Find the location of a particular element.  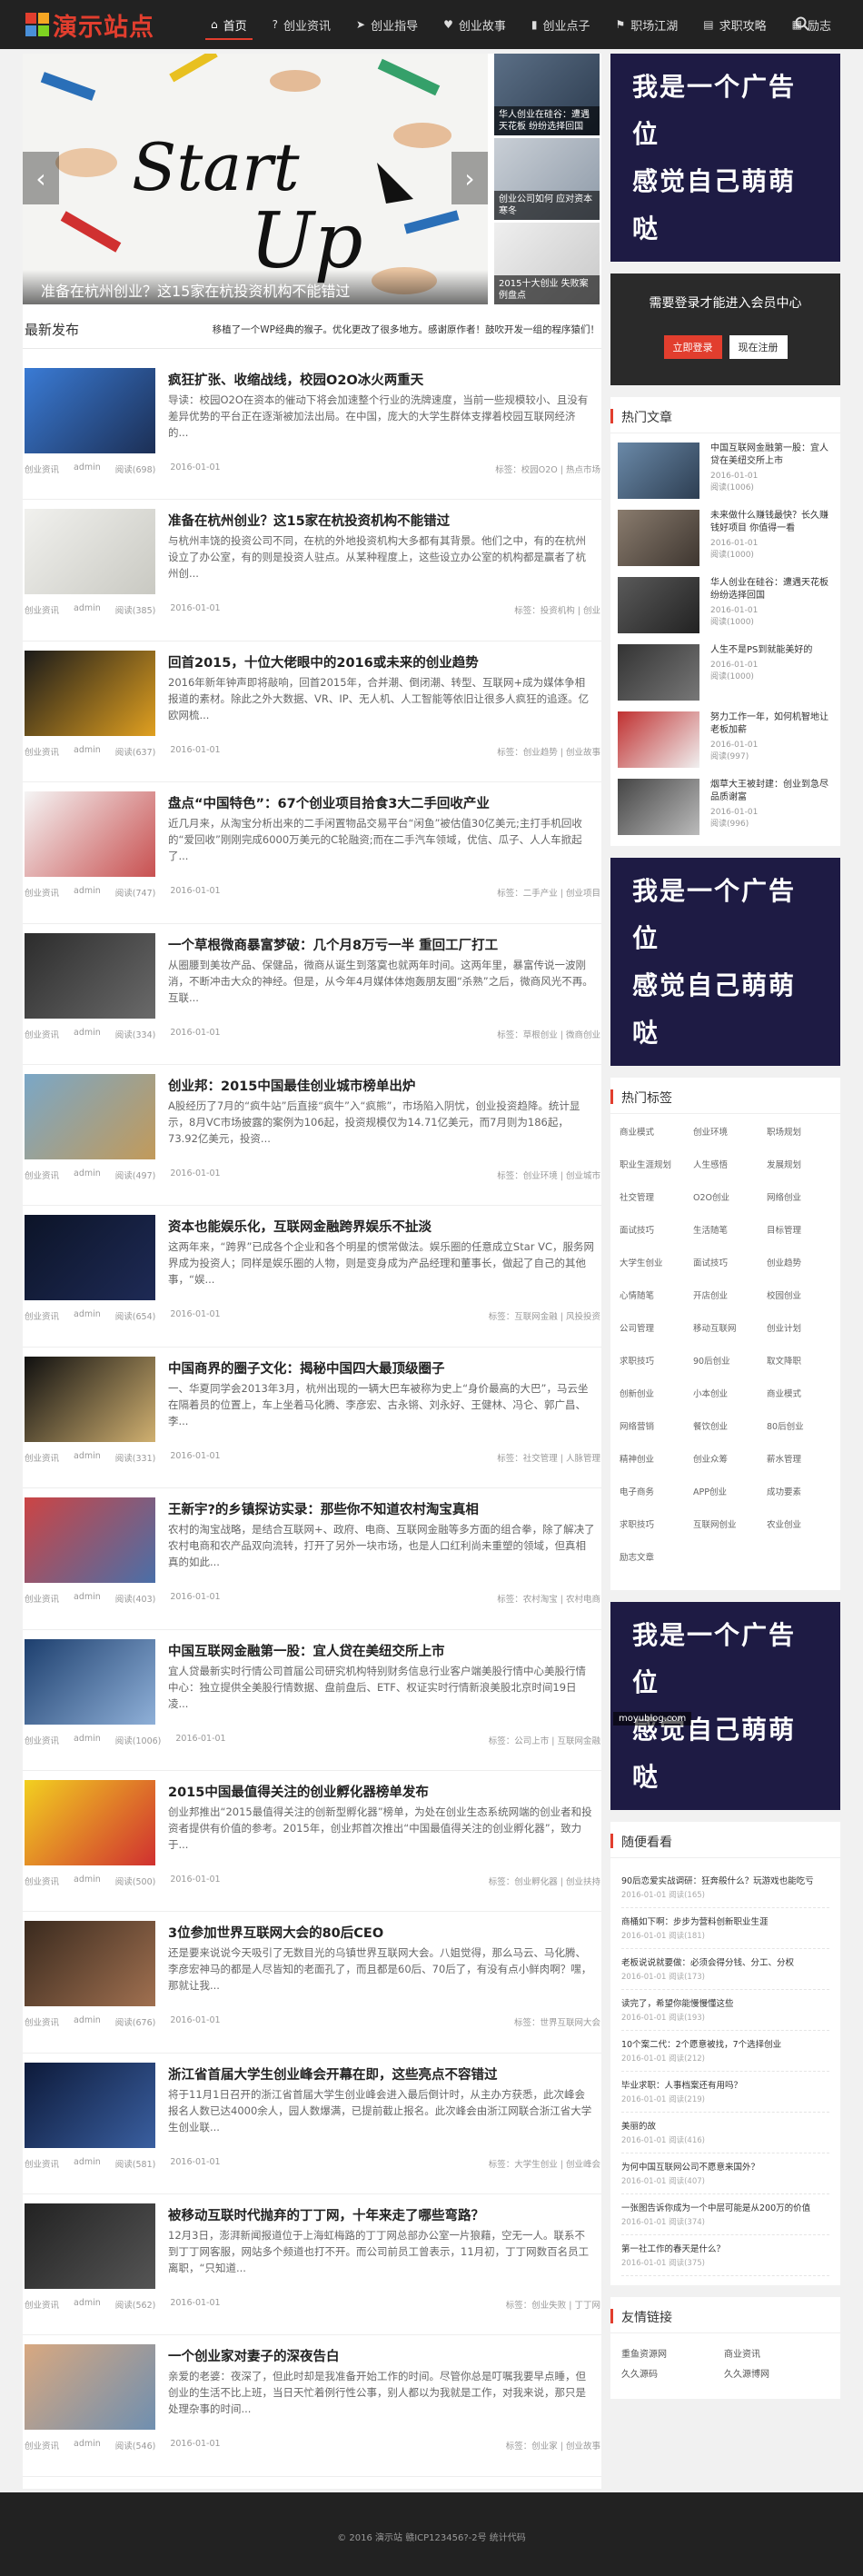

nav-item: ➤ 创业指导 is located at coordinates (387, 24).